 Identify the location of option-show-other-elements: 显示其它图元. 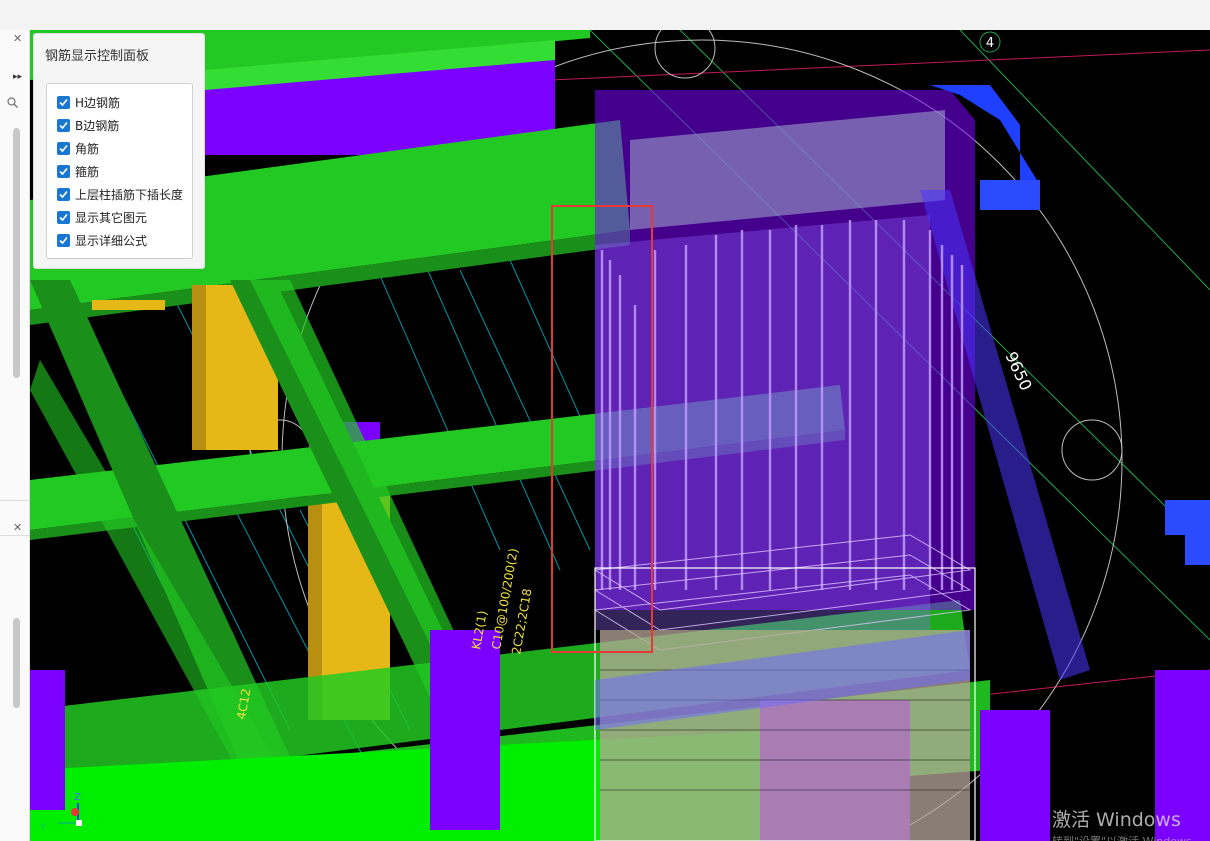
(102, 217).